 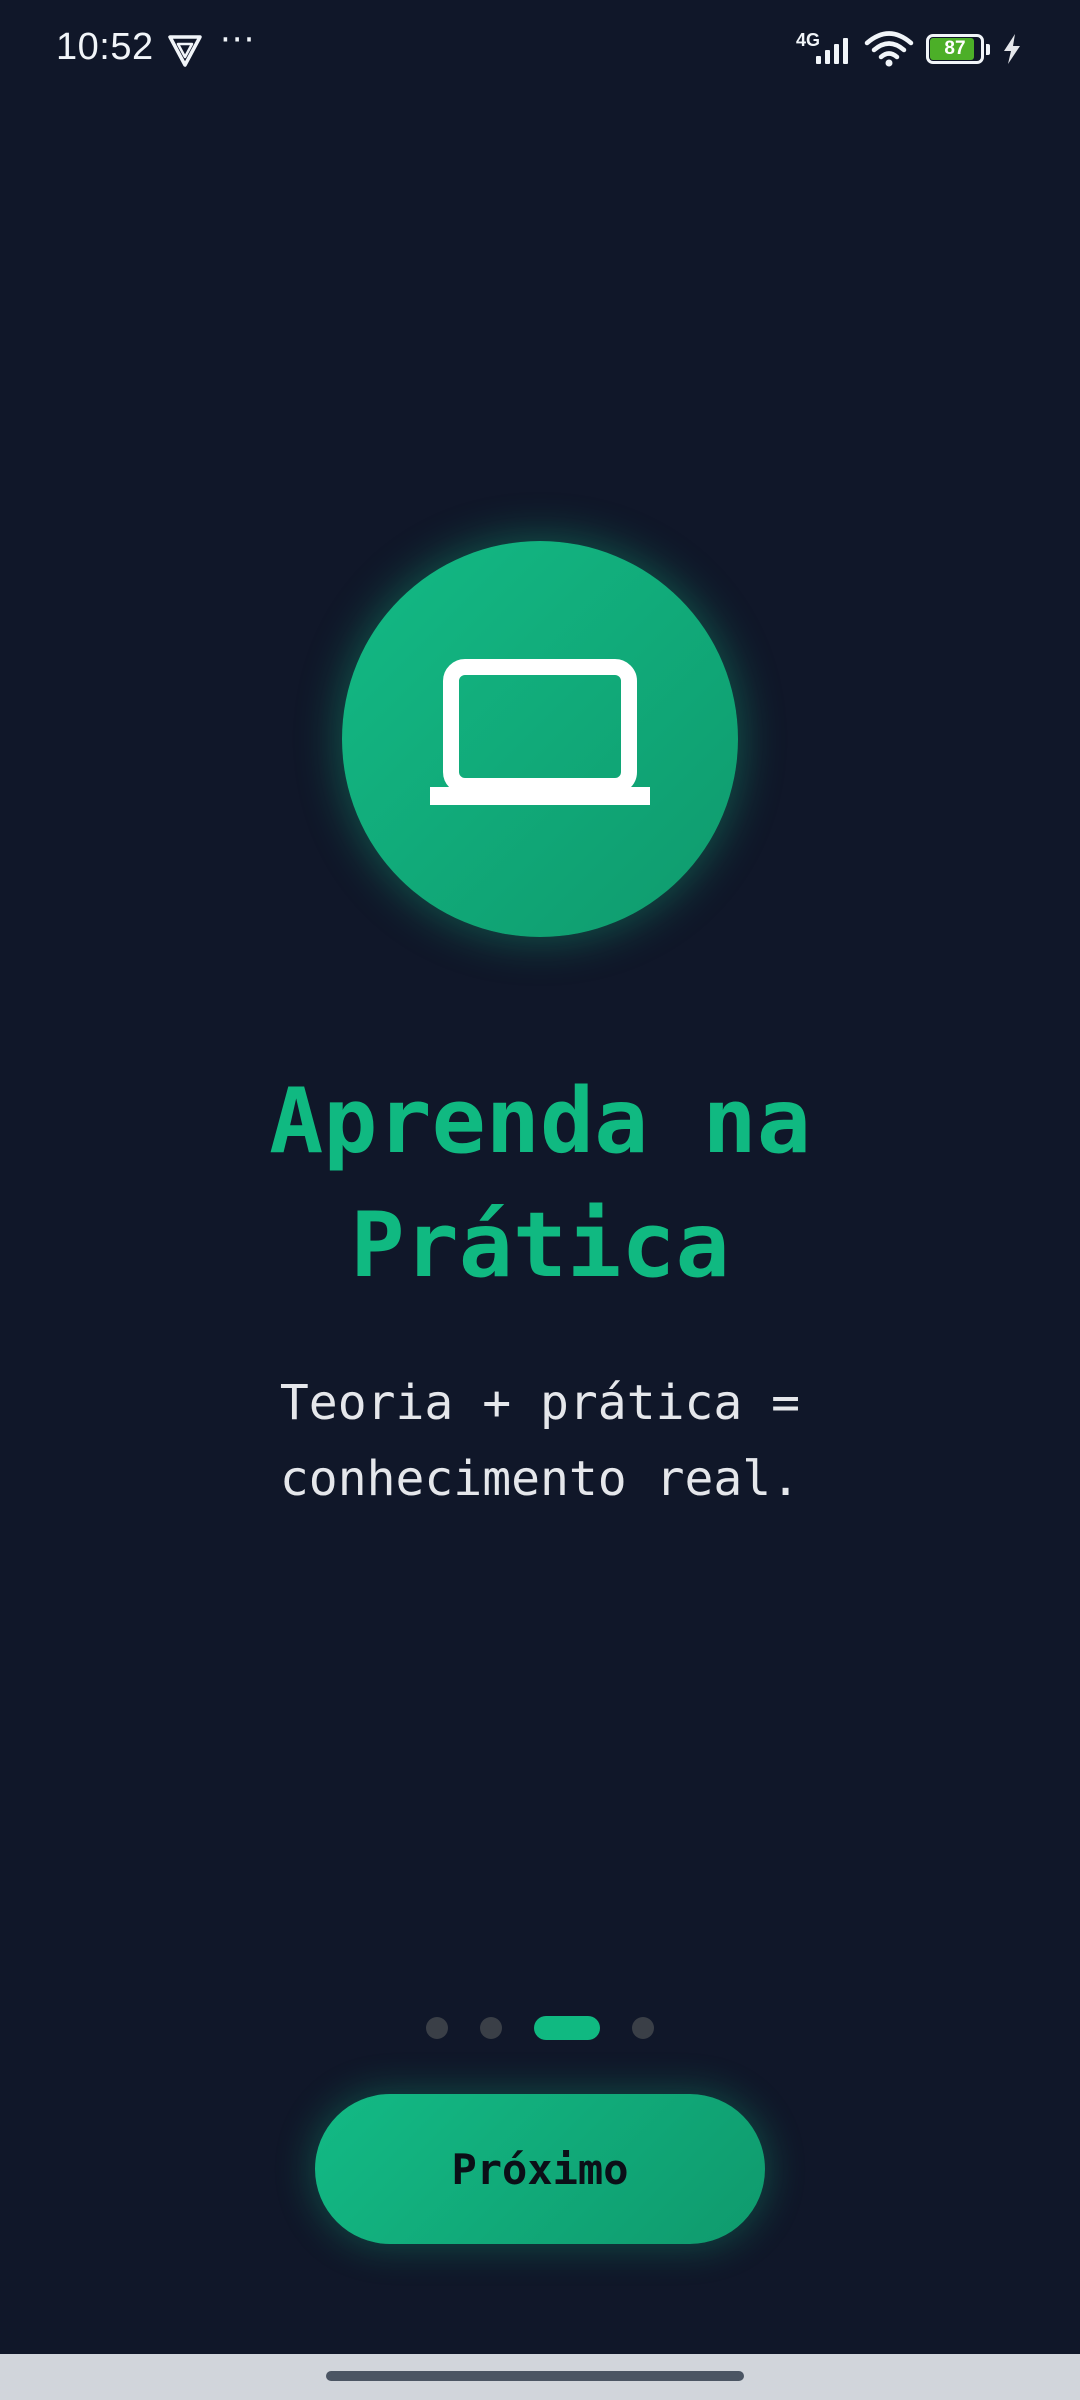 I want to click on subtitle-line-2: conhecimento real., so click(x=540, y=1479).